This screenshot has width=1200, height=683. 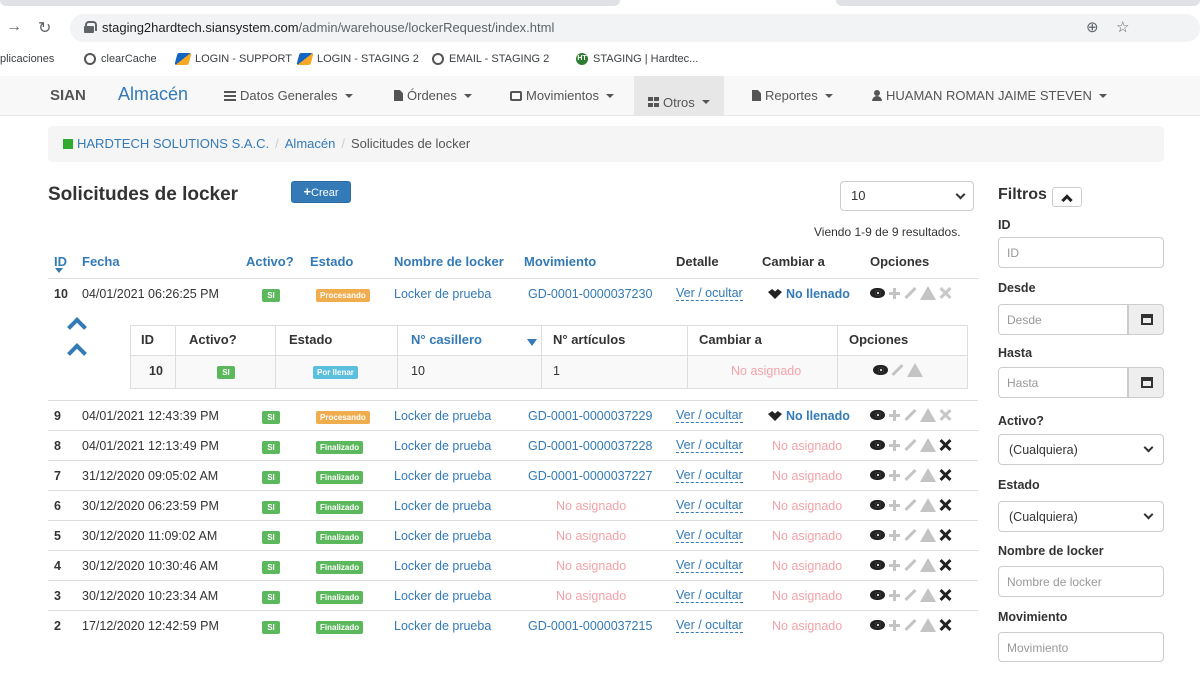 What do you see at coordinates (233, 59) in the screenshot?
I see `bookmark-login-support: LOGIN - SUPPORT` at bounding box center [233, 59].